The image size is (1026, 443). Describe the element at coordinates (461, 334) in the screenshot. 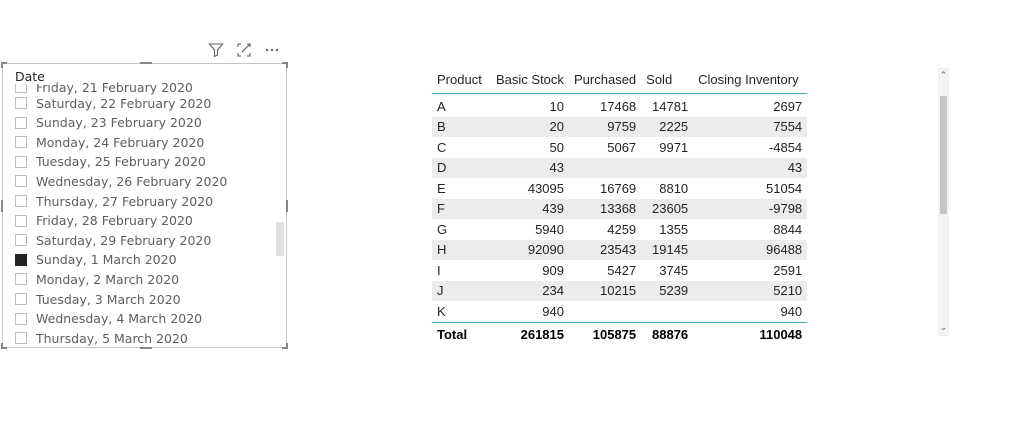

I see `total-label: Total` at that location.